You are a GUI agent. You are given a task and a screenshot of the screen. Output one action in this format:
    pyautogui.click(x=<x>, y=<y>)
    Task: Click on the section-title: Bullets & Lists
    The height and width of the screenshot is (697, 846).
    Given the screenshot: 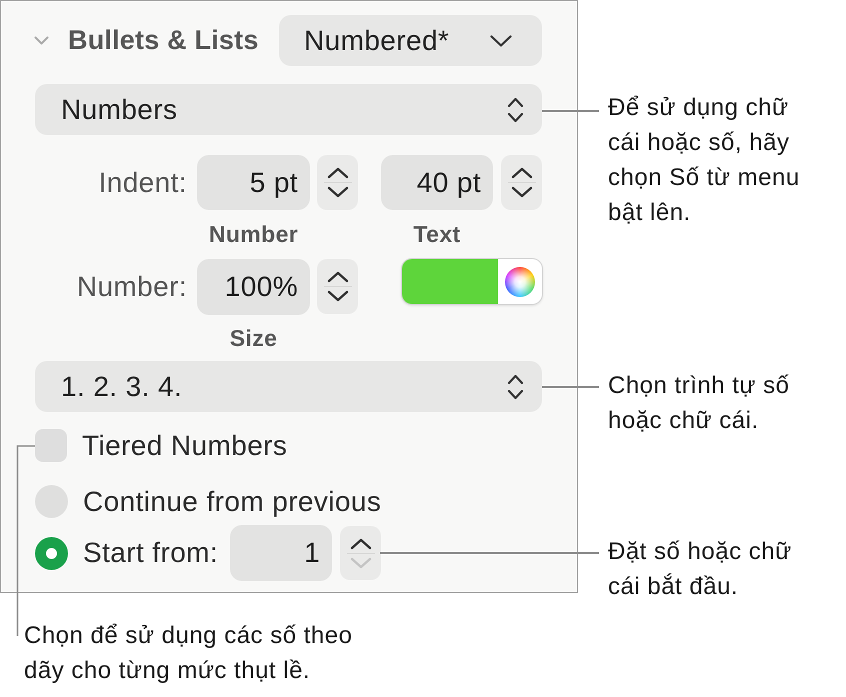 What is the action you would take?
    pyautogui.click(x=163, y=40)
    